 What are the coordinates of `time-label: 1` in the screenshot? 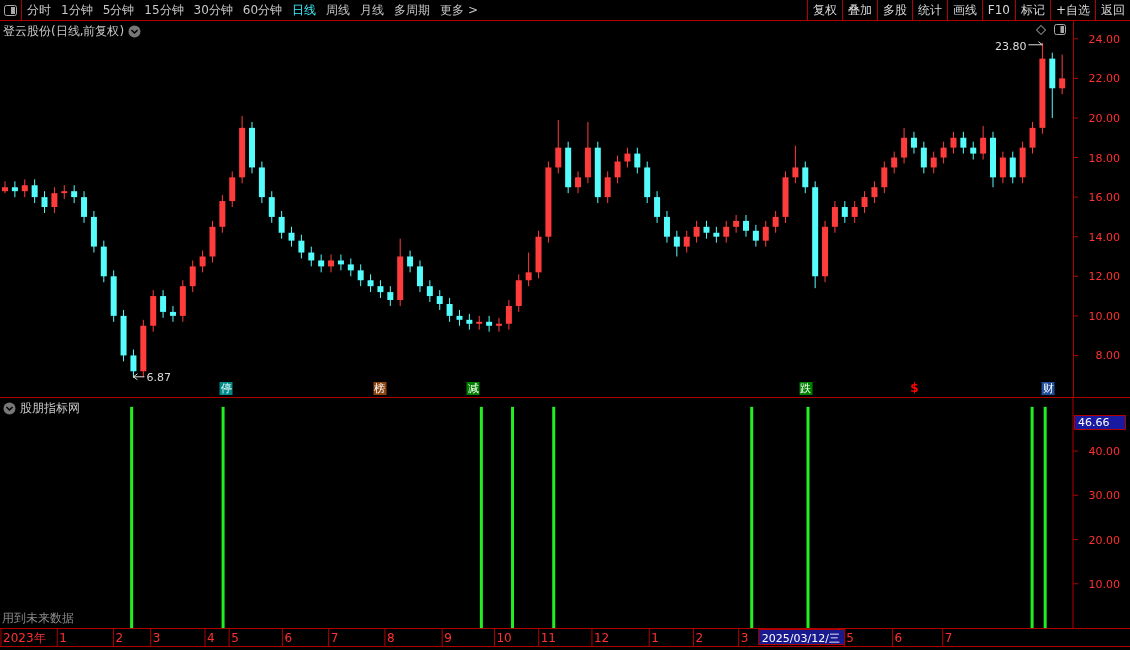 It's located at (63, 638).